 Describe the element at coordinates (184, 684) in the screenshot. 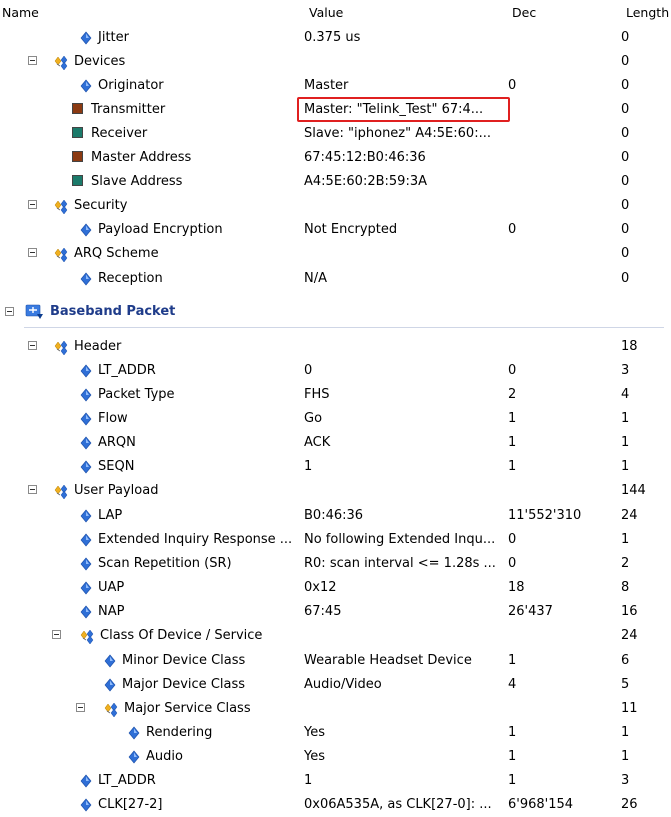

I see `field-name: Major Device Class` at that location.